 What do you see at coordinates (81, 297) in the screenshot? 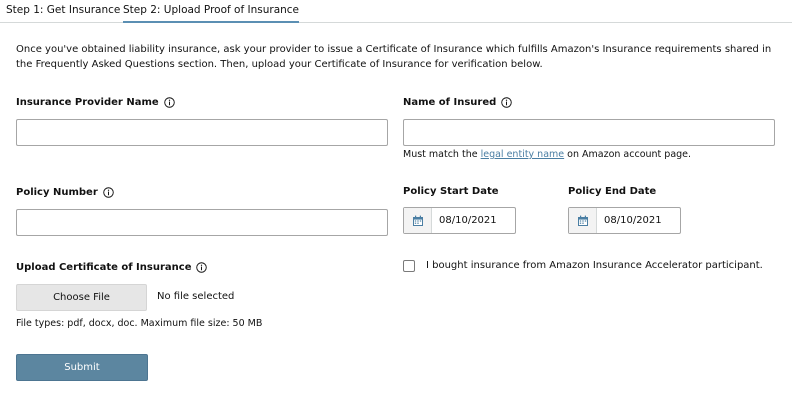
I see `choose-file-button: Choose File` at bounding box center [81, 297].